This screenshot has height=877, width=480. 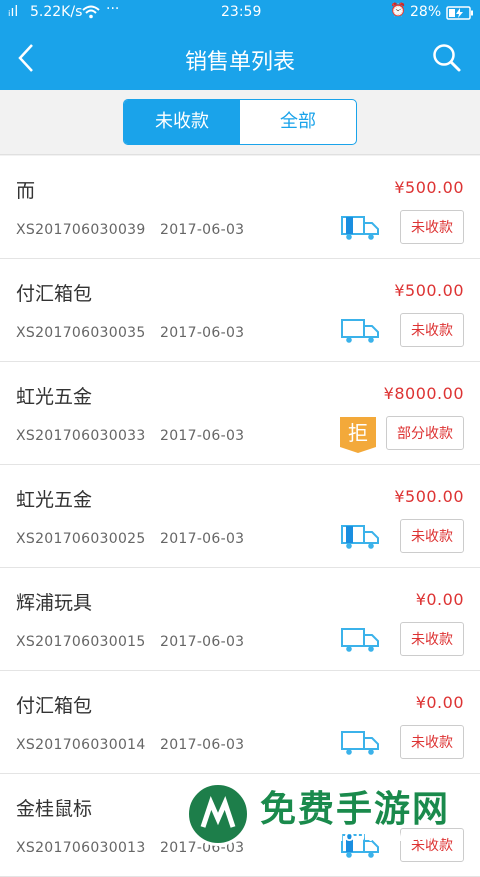 I want to click on payment-status-button: 部分收款, so click(x=425, y=433).